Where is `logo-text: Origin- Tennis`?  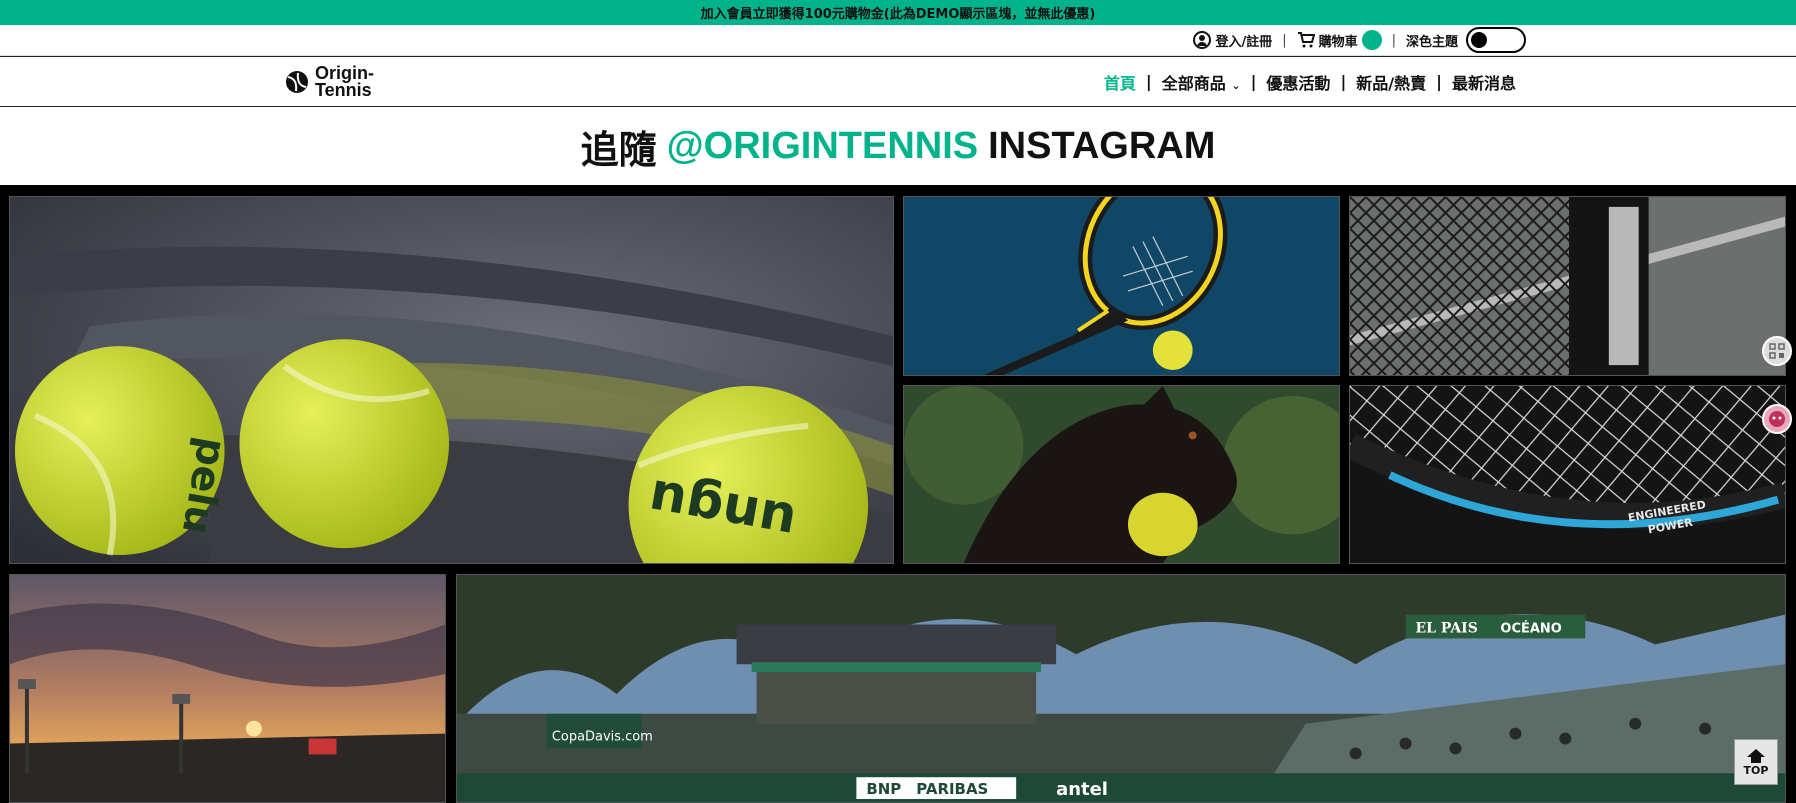
logo-text: Origin- Tennis is located at coordinates (344, 82).